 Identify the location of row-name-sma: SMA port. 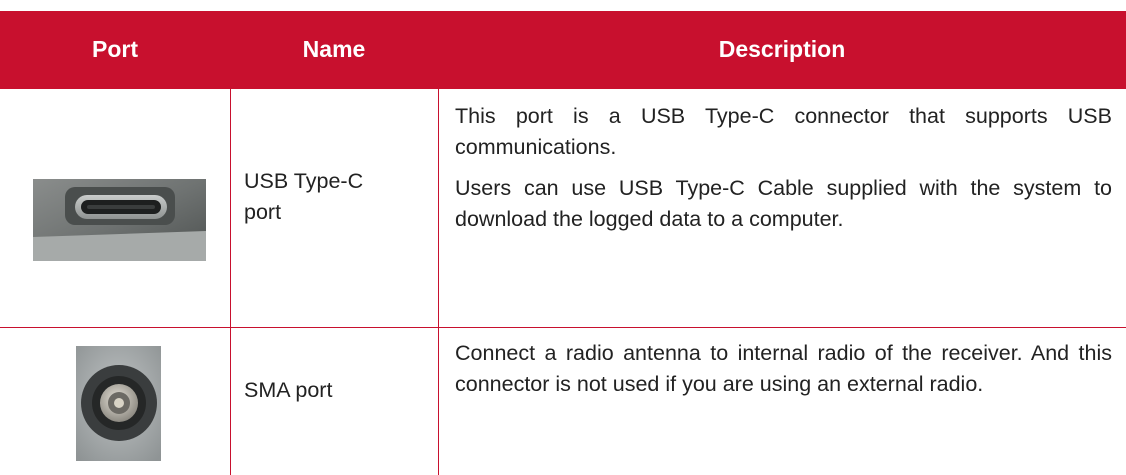
(288, 390).